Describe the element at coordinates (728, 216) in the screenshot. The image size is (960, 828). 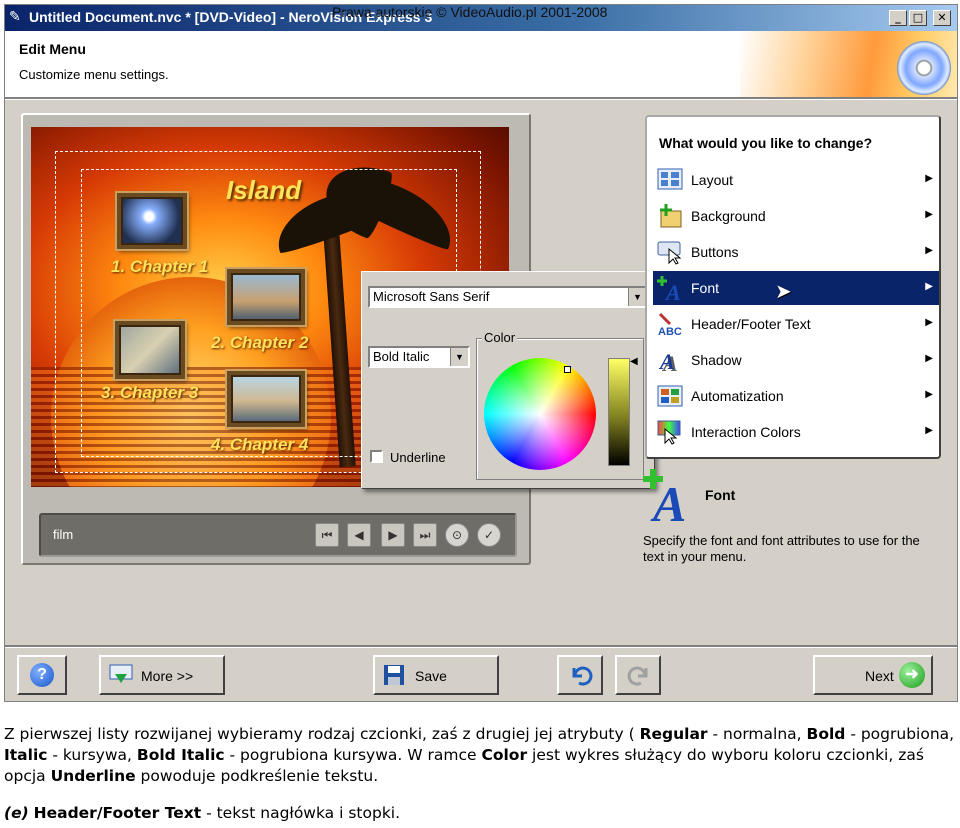
I see `option-label: Background` at that location.